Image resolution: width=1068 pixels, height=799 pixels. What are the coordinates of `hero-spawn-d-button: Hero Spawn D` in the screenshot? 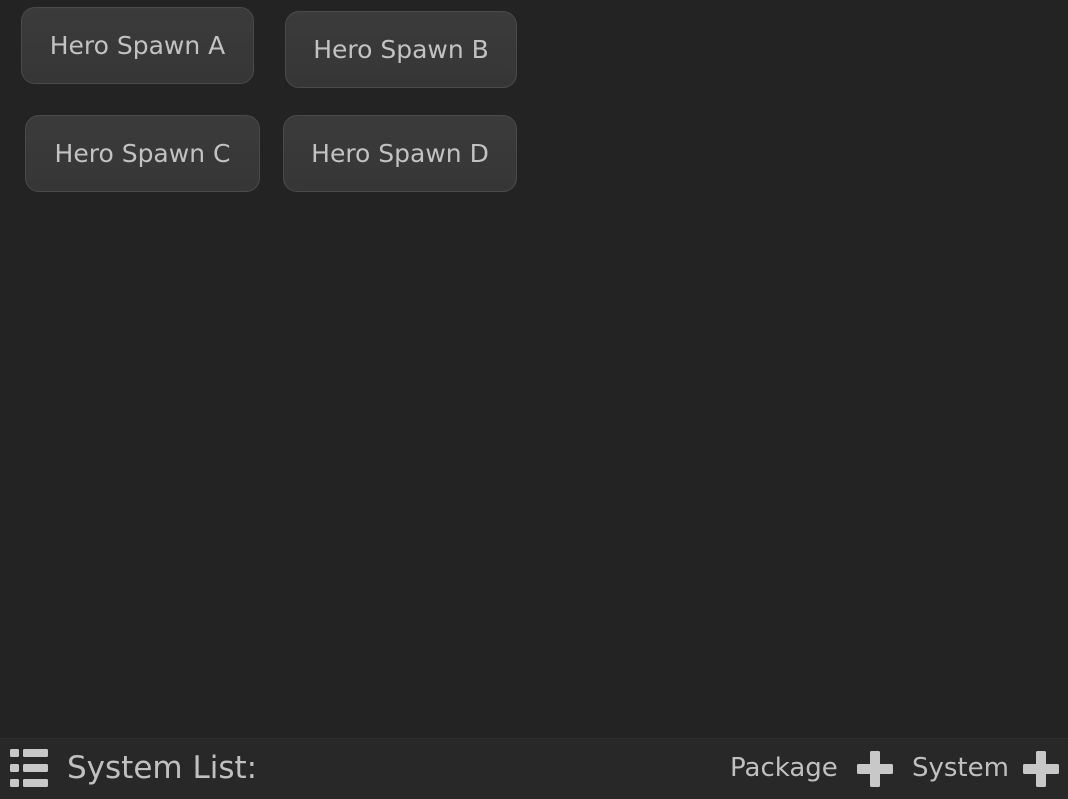 It's located at (400, 153).